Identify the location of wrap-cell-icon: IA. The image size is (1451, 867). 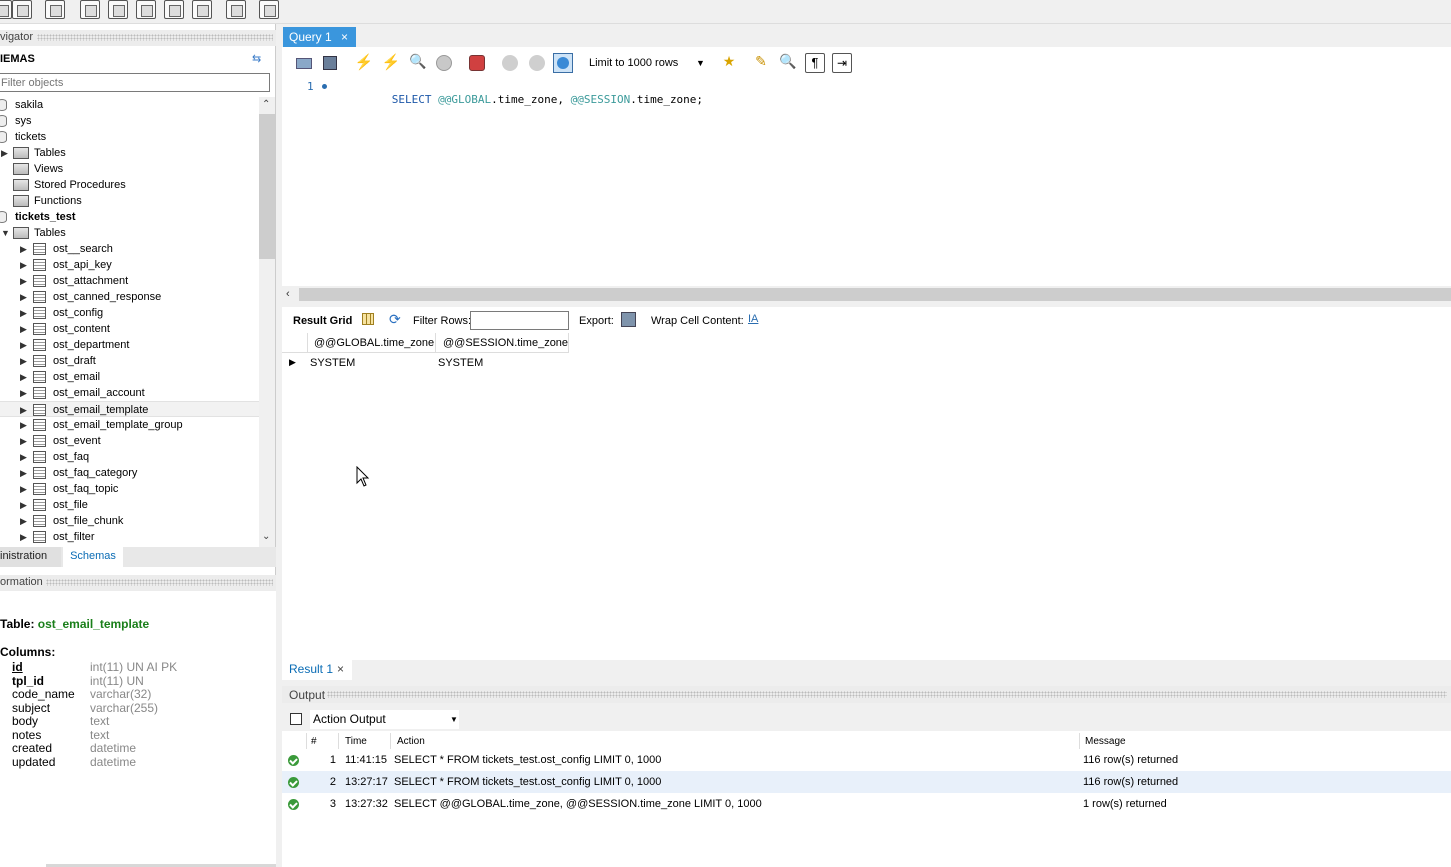
(753, 319).